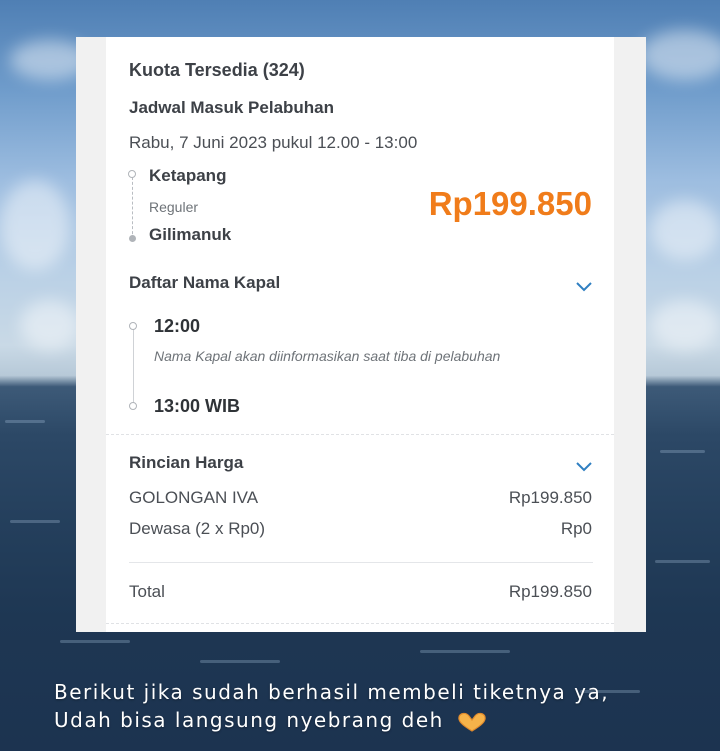 The image size is (720, 751). I want to click on route-line, so click(132, 208).